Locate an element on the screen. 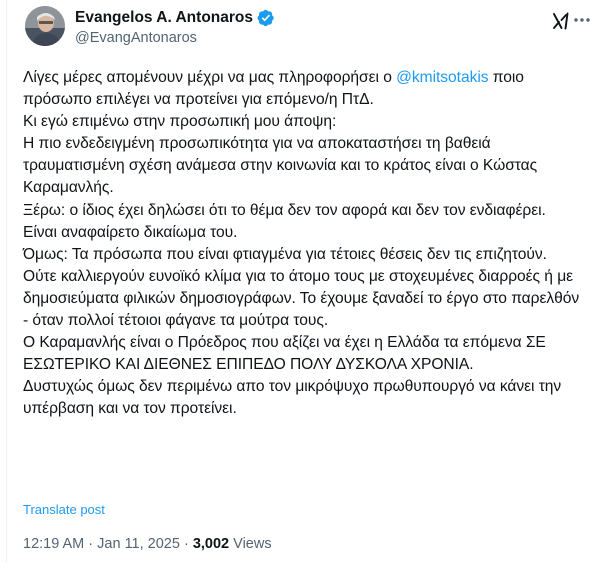 This screenshot has width=595, height=563. author-avatar is located at coordinates (45, 26).